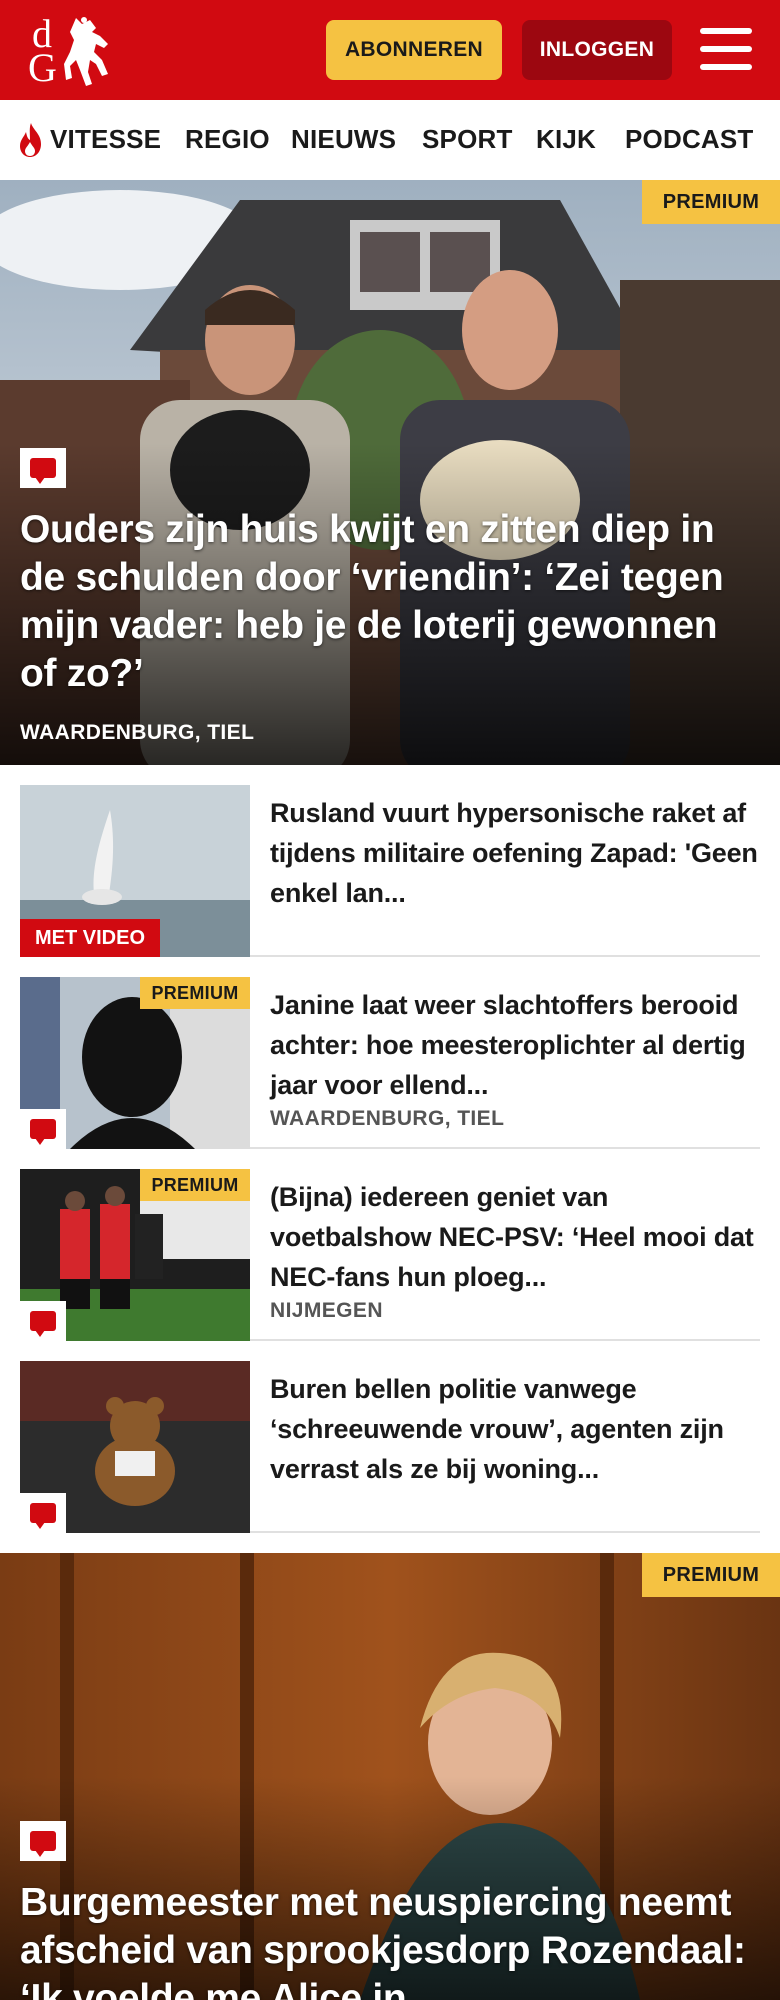 This screenshot has width=780, height=2000. What do you see at coordinates (135, 1447) in the screenshot?
I see `article-thumbnail` at bounding box center [135, 1447].